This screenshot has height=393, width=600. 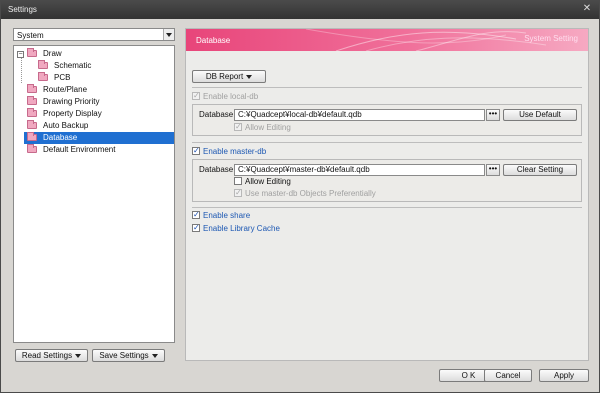 I want to click on db-report-button: DB Report, so click(x=229, y=76).